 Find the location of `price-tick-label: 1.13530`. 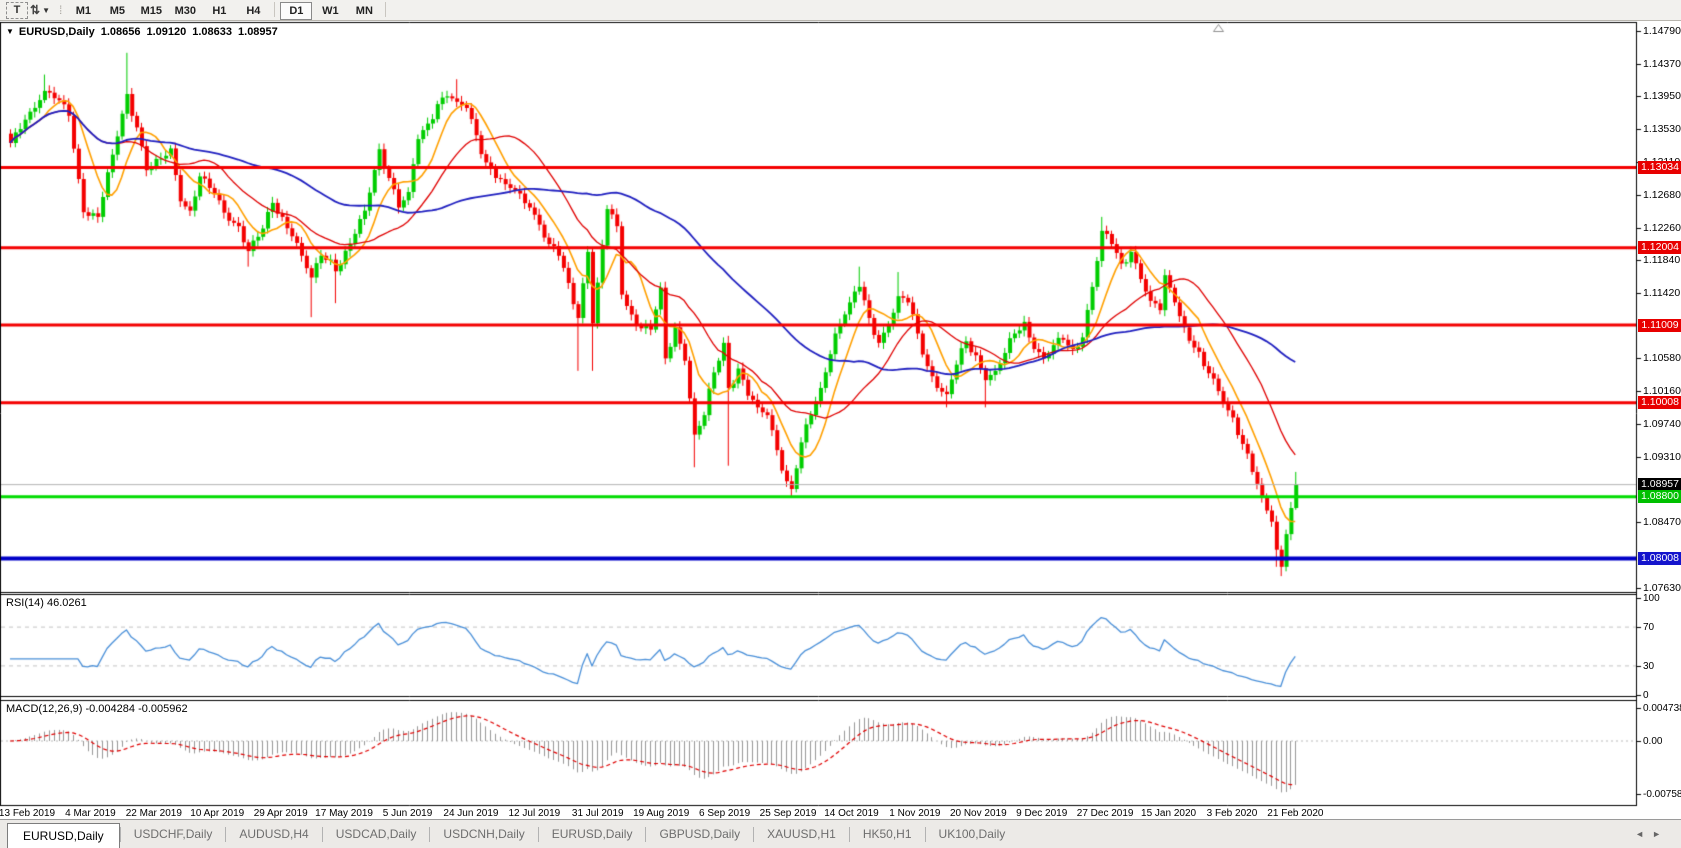

price-tick-label: 1.13530 is located at coordinates (1662, 128).